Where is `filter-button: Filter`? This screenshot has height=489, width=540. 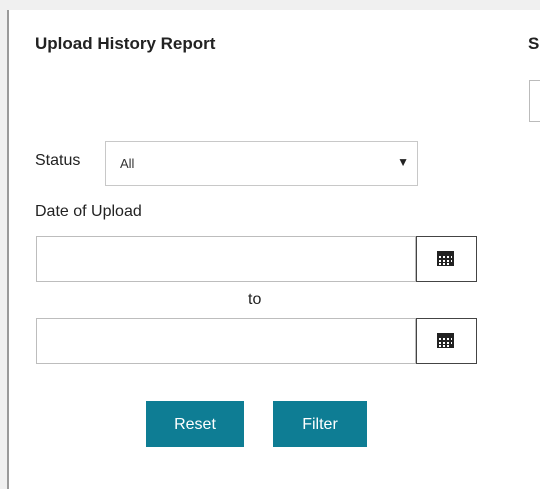
filter-button: Filter is located at coordinates (320, 424).